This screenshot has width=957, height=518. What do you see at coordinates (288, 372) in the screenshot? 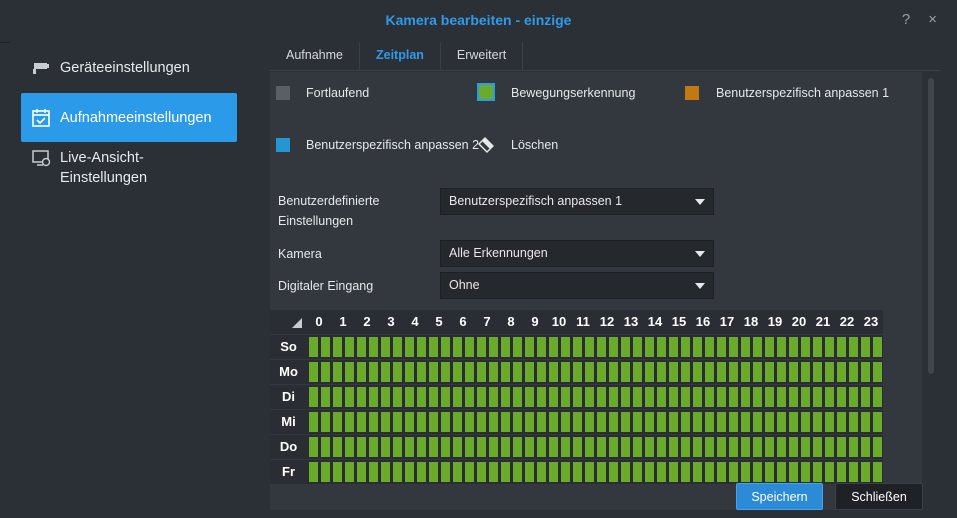
I see `day-label: Mo` at bounding box center [288, 372].